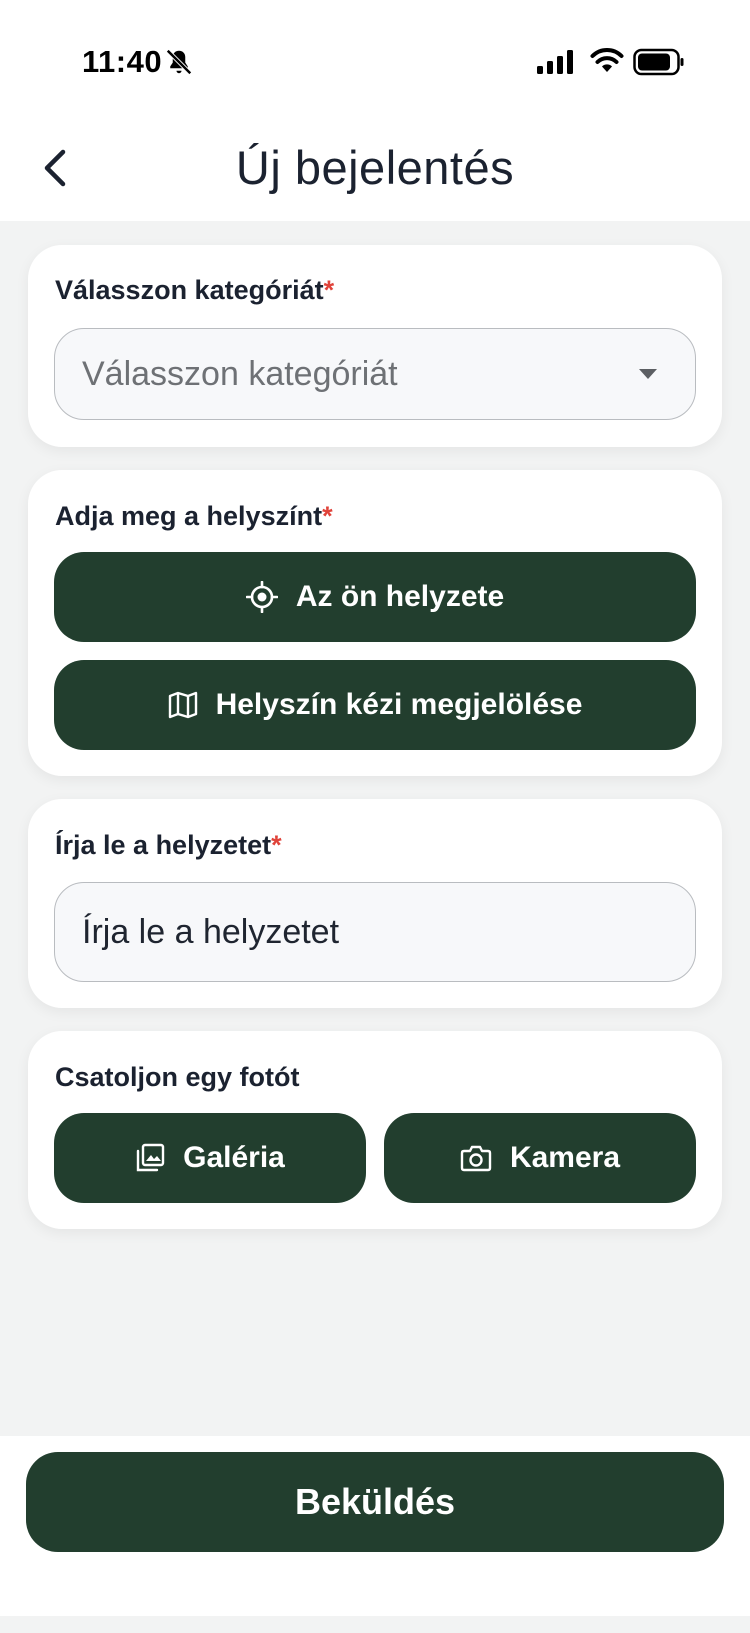  What do you see at coordinates (658, 62) in the screenshot?
I see `battery-icon` at bounding box center [658, 62].